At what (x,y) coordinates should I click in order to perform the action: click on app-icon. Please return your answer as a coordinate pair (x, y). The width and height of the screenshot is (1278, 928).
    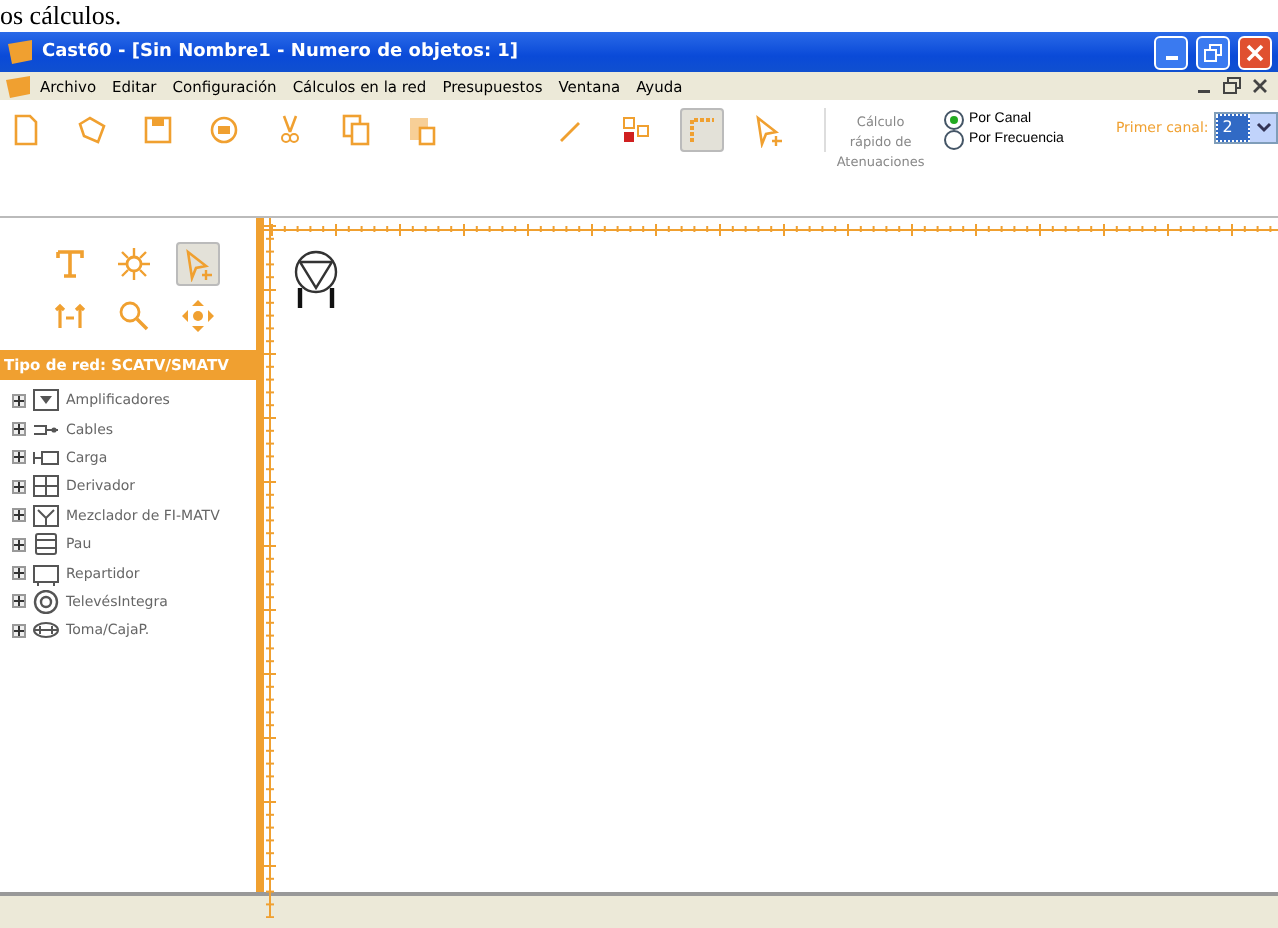
    Looking at the image, I should click on (20, 52).